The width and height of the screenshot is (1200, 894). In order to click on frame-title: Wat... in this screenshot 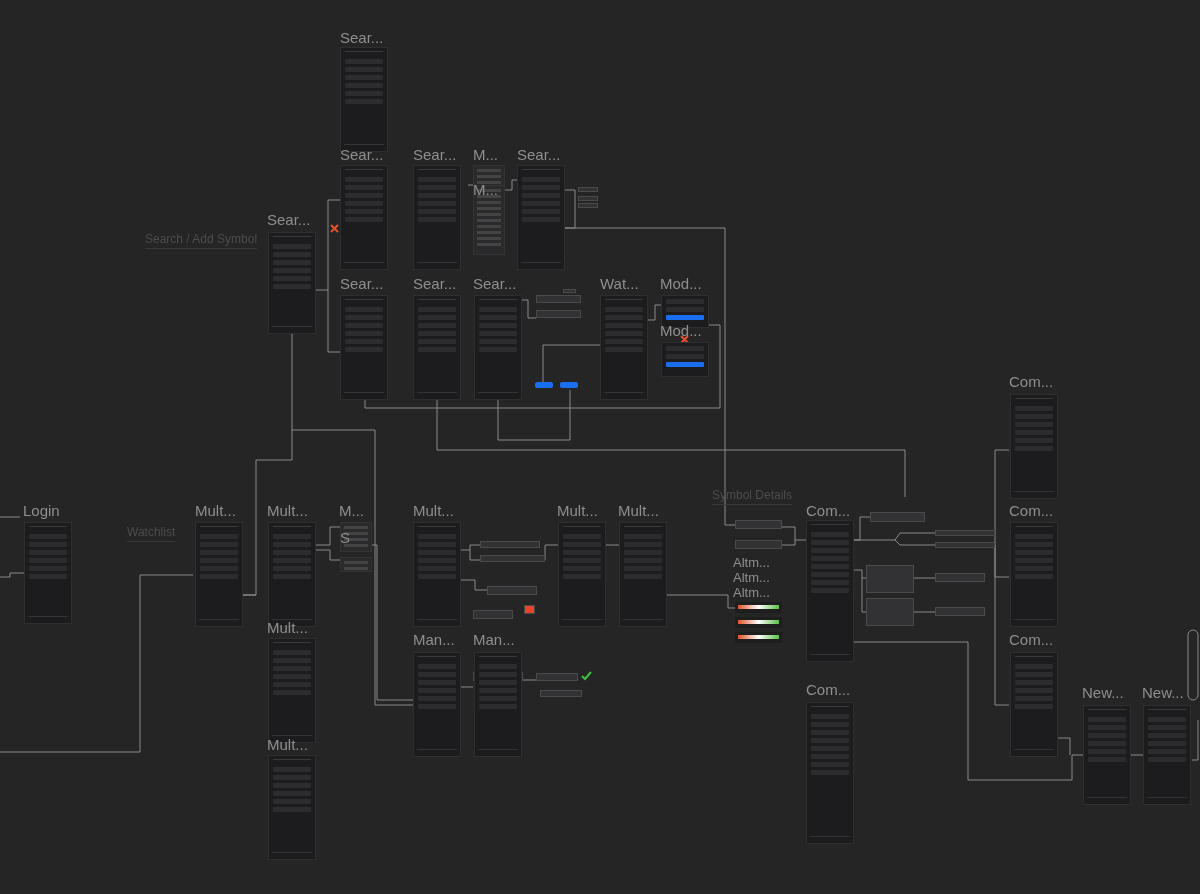, I will do `click(619, 283)`.